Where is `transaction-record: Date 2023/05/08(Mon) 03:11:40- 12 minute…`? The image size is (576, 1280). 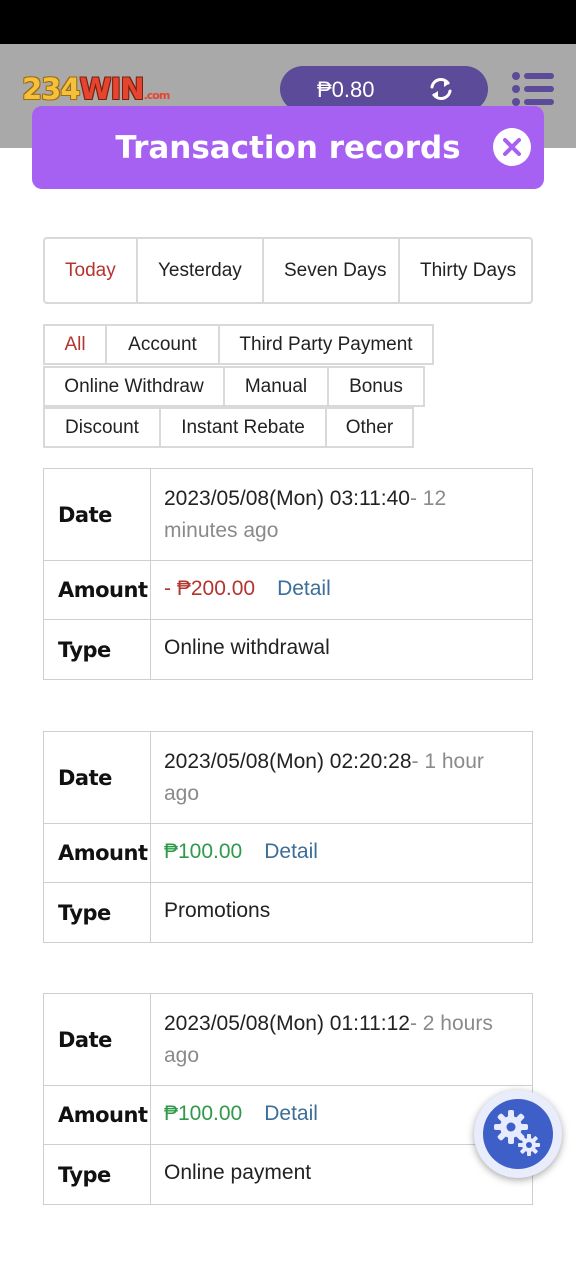 transaction-record: Date 2023/05/08(Mon) 03:11:40- 12 minute… is located at coordinates (288, 574).